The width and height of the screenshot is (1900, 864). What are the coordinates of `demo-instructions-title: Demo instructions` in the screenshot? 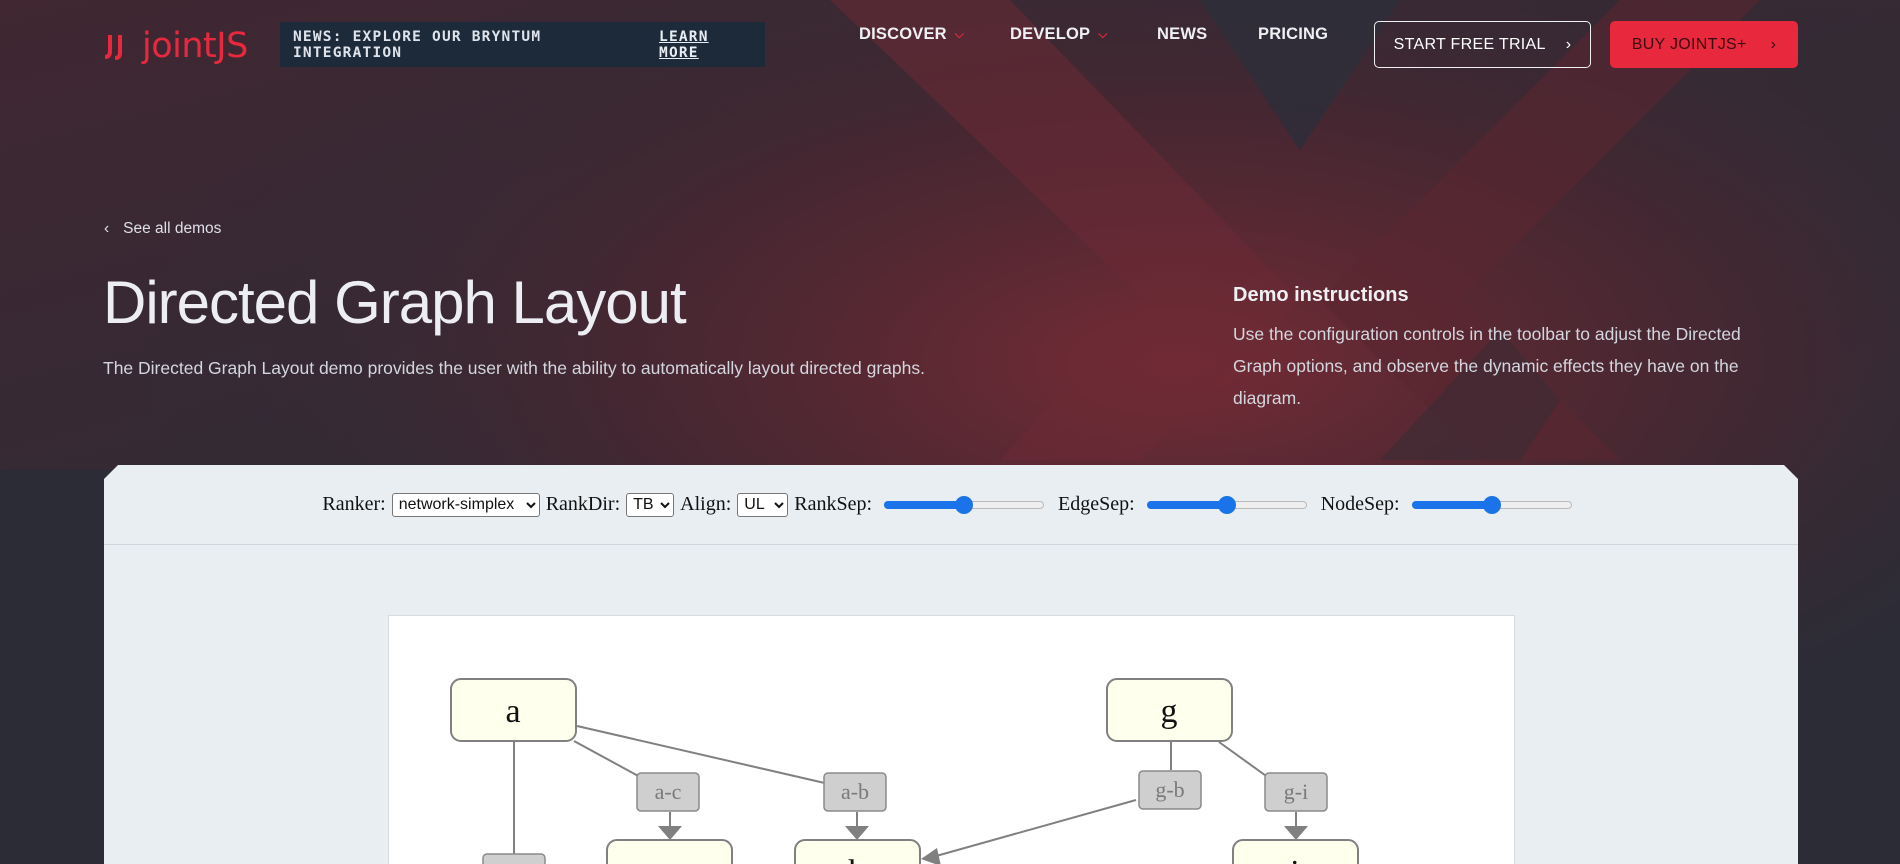 It's located at (1321, 295).